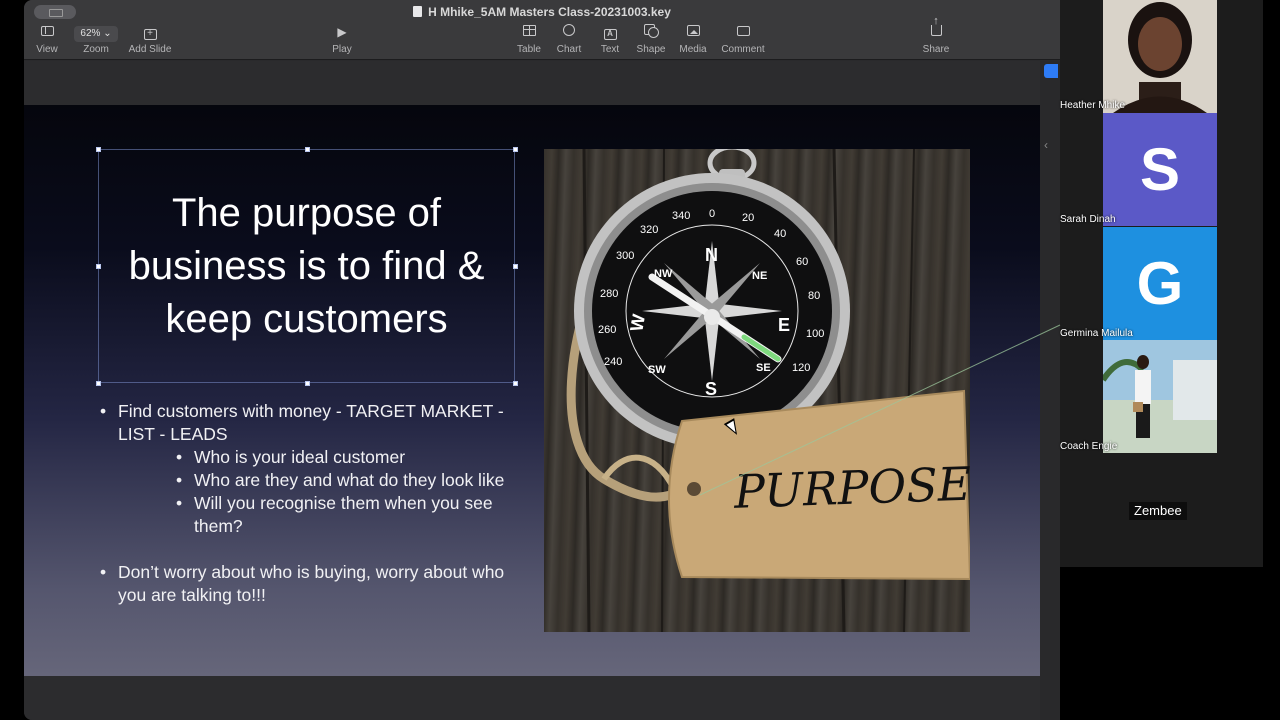  What do you see at coordinates (936, 49) in the screenshot?
I see `share-label: Share` at bounding box center [936, 49].